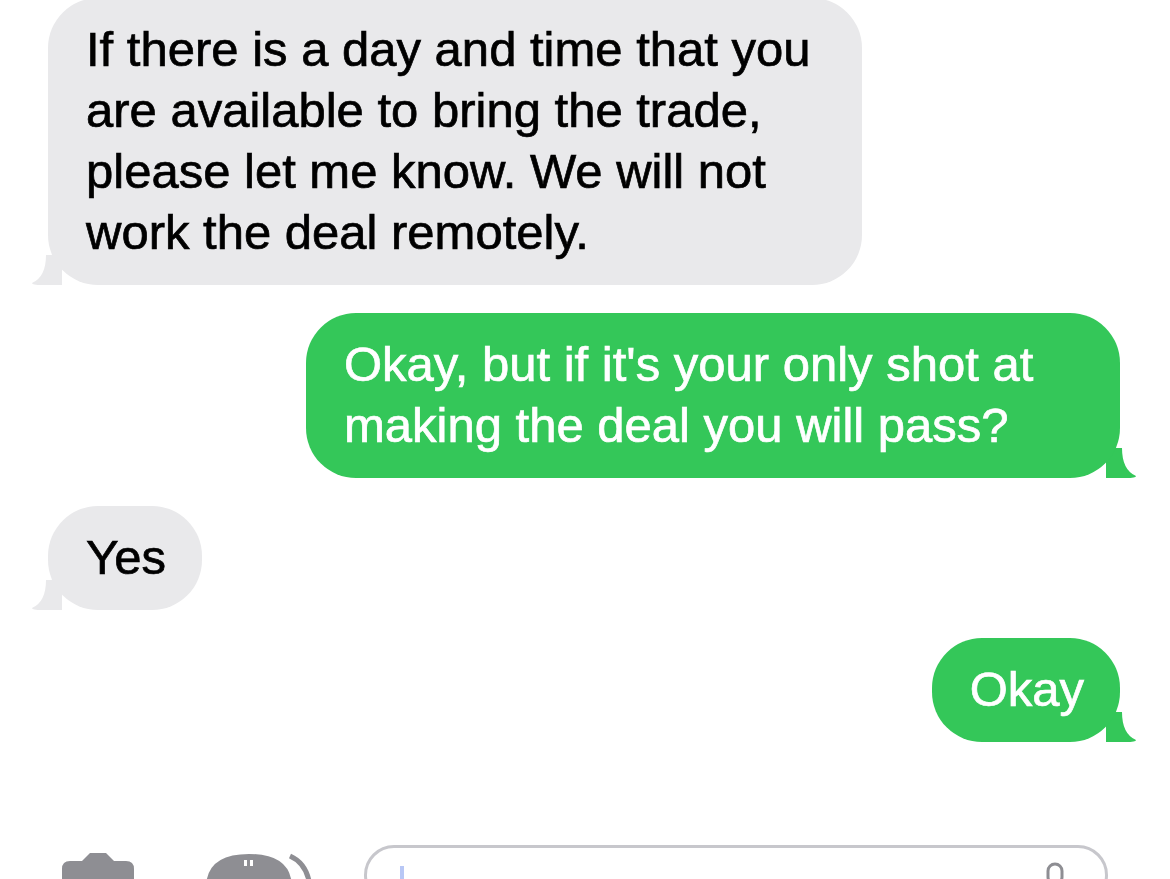  Describe the element at coordinates (713, 395) in the screenshot. I see `message-bubble: Okay, but if it's your only shot at making the deal you will pass?` at that location.